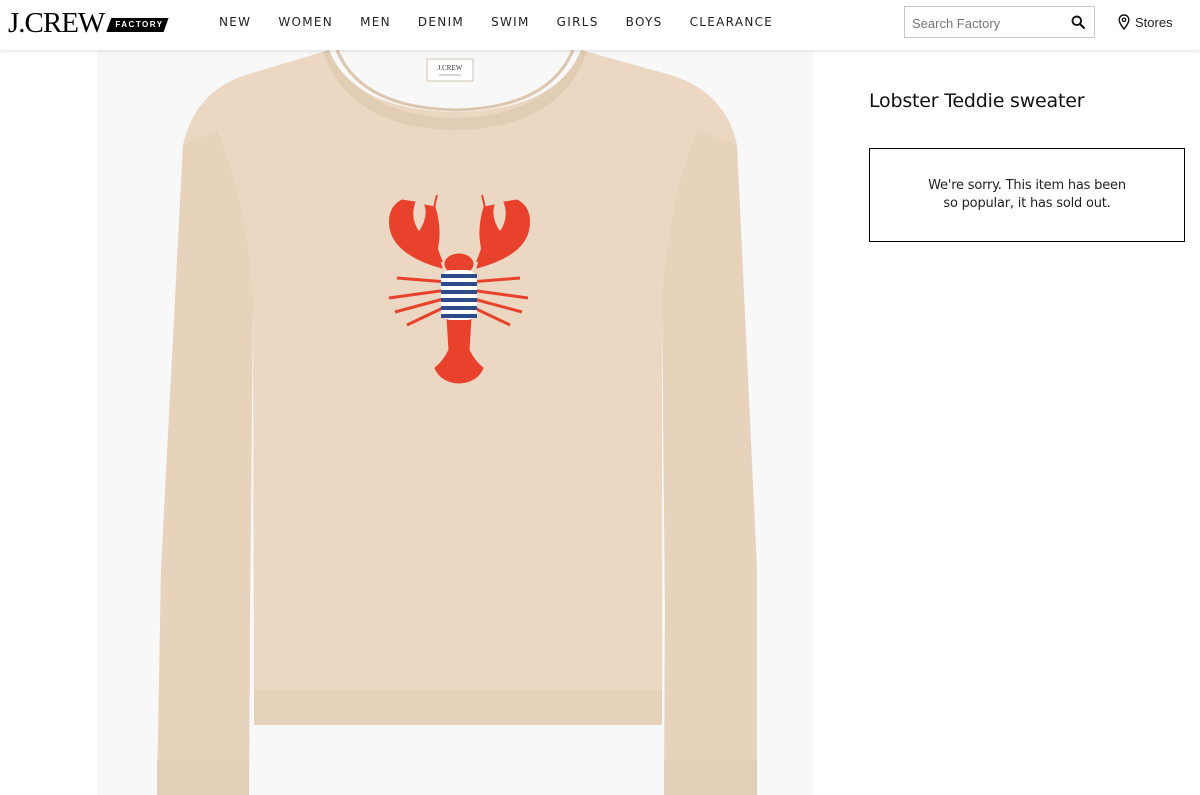 The width and height of the screenshot is (1200, 795). Describe the element at coordinates (137, 25) in the screenshot. I see `brand-sub-badge: FACTORY` at that location.